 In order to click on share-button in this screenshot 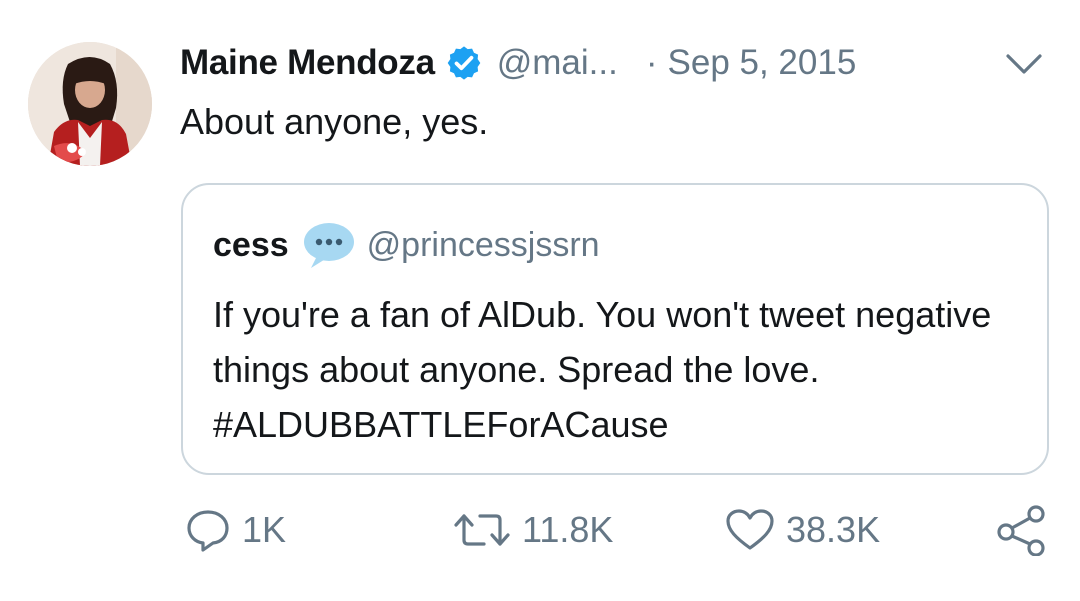, I will do `click(1022, 530)`.